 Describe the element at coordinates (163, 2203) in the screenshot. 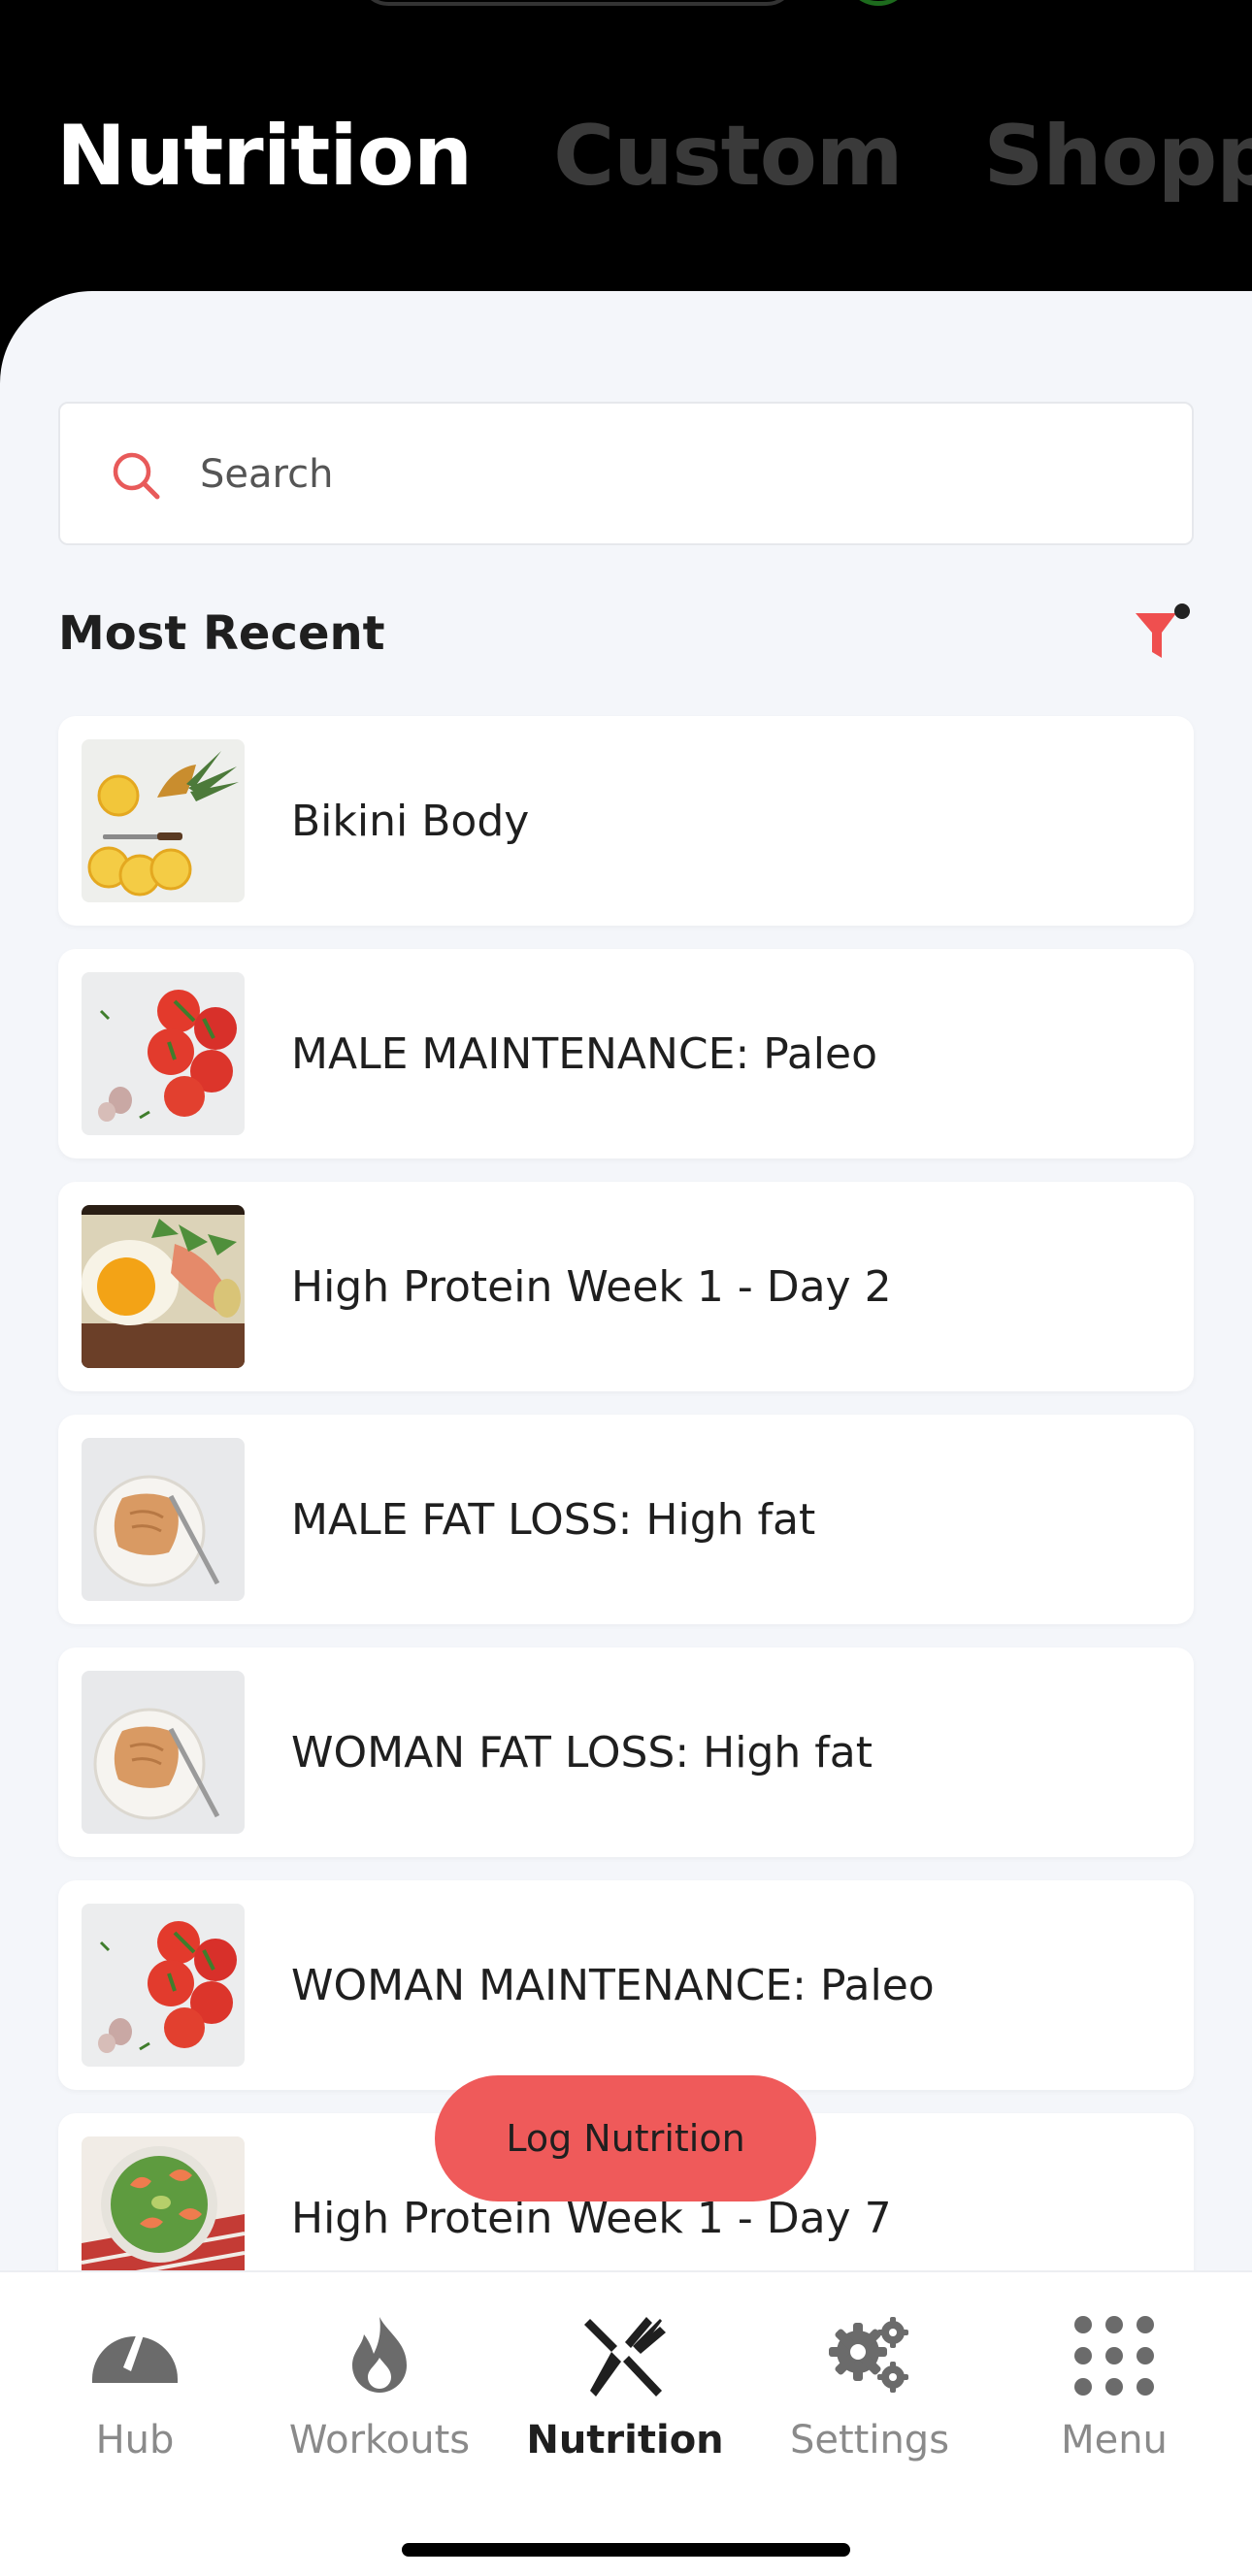

I see `thumbnail-shrimp-salad` at that location.